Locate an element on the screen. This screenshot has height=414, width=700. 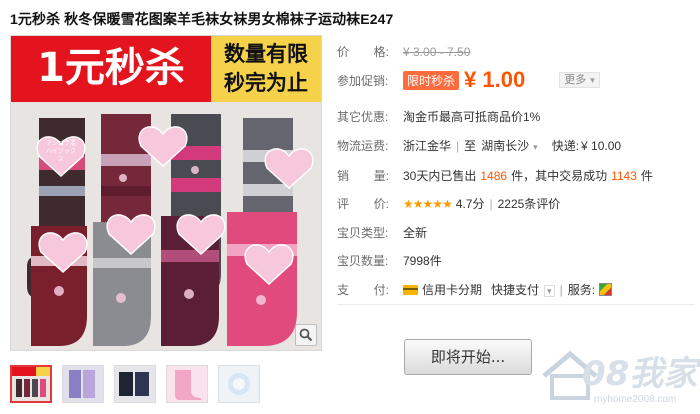
watermark-logo-text: 08我家 is located at coordinates (640, 374).